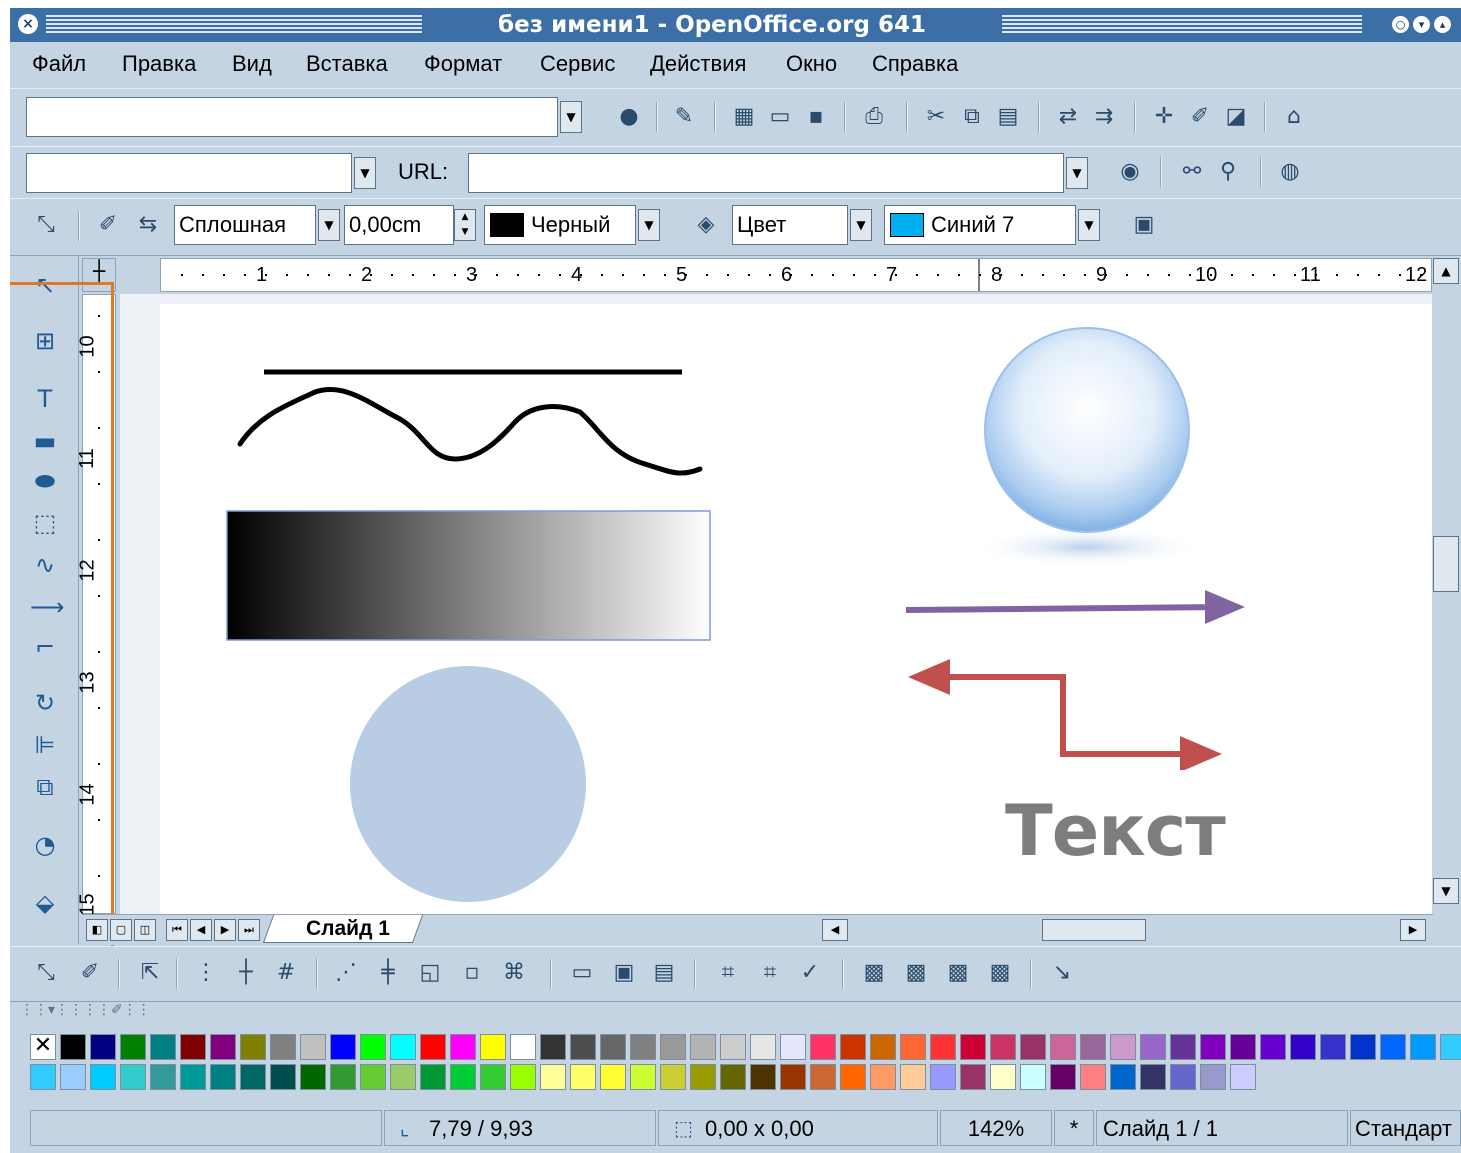 This screenshot has height=1153, width=1461. What do you see at coordinates (1008, 117) in the screenshot?
I see `paste-icon: ▤` at bounding box center [1008, 117].